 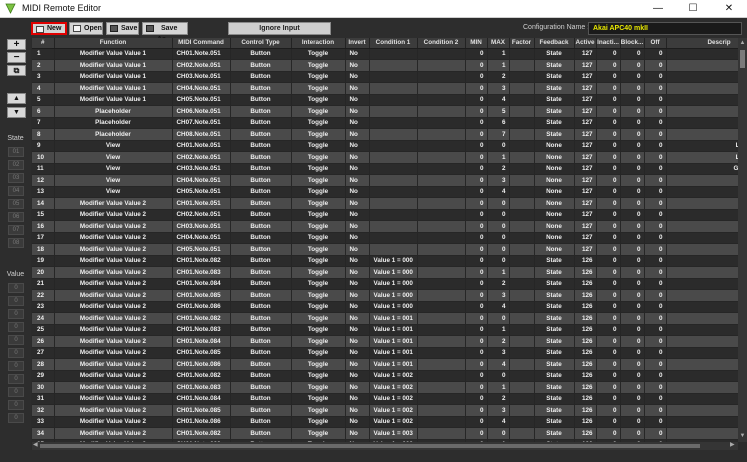 What do you see at coordinates (702, 422) in the screenshot?
I see `cell-description: Presets` at bounding box center [702, 422].